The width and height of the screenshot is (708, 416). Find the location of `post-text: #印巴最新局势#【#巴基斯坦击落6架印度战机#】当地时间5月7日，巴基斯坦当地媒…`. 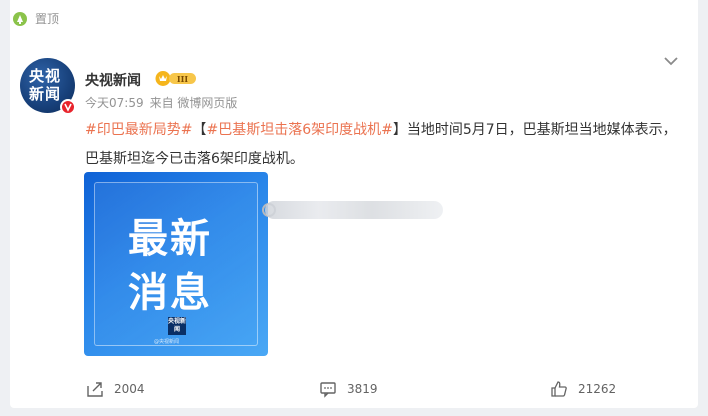

post-text: #印巴最新局势#【#巴基斯坦击落6架印度战机#】当地时间5月7日，巴基斯坦当地媒… is located at coordinates (385, 145).